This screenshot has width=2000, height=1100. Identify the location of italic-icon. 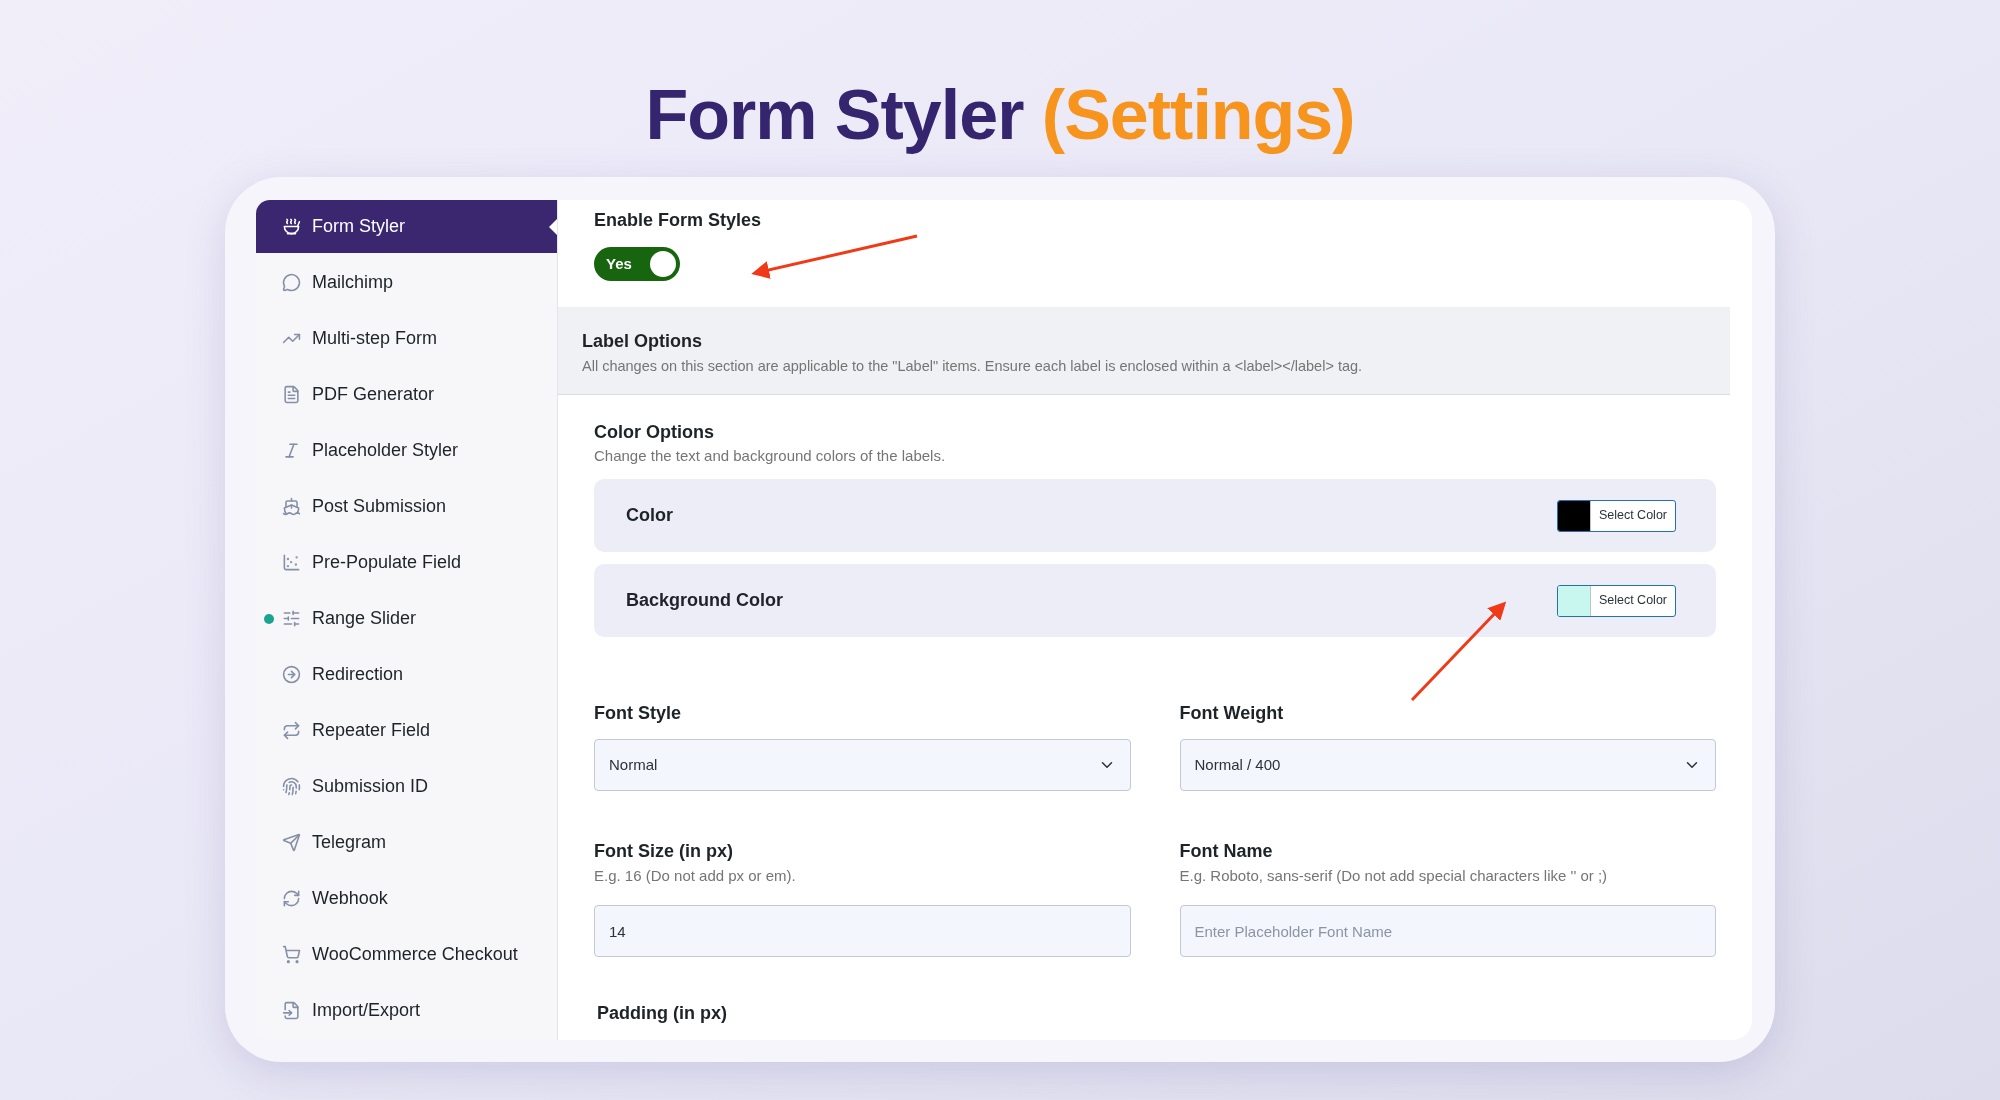
(291, 450).